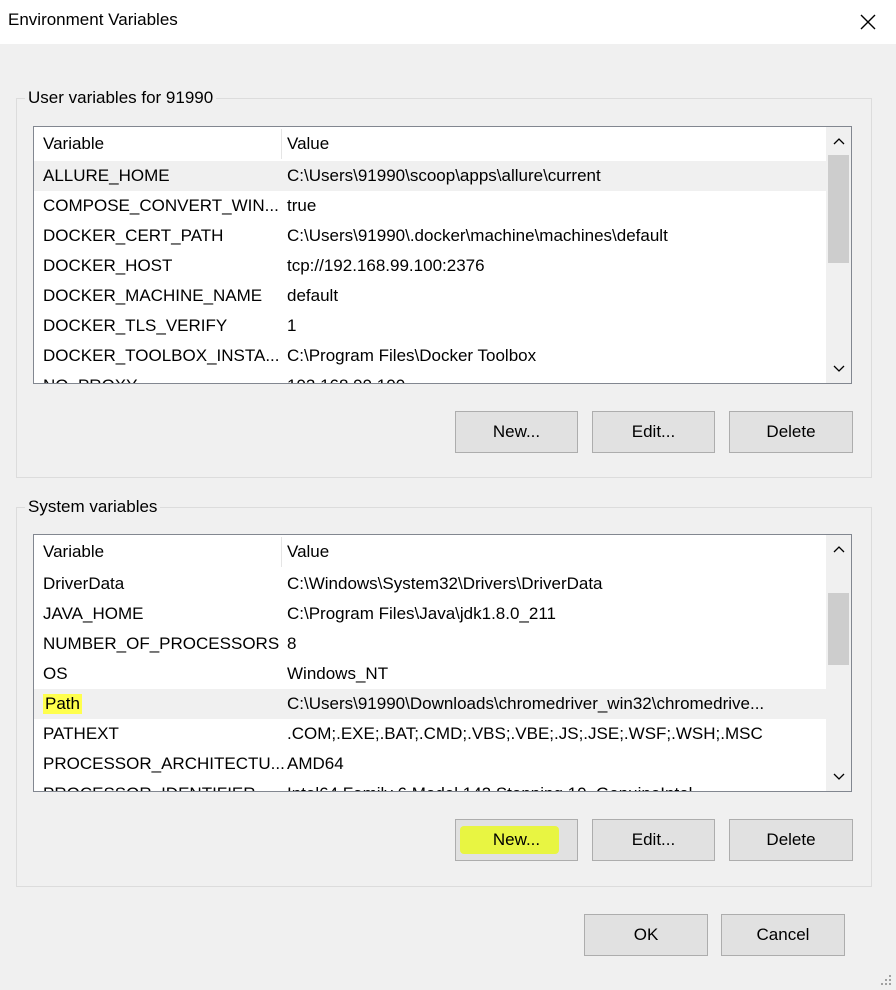 This screenshot has height=990, width=896. What do you see at coordinates (93, 507) in the screenshot?
I see `system-variables-label: System variables` at bounding box center [93, 507].